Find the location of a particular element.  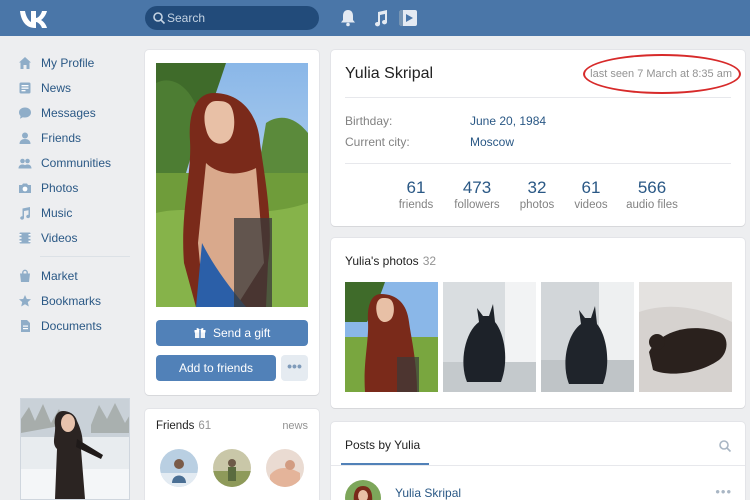

city-label: Current city: is located at coordinates (377, 142).